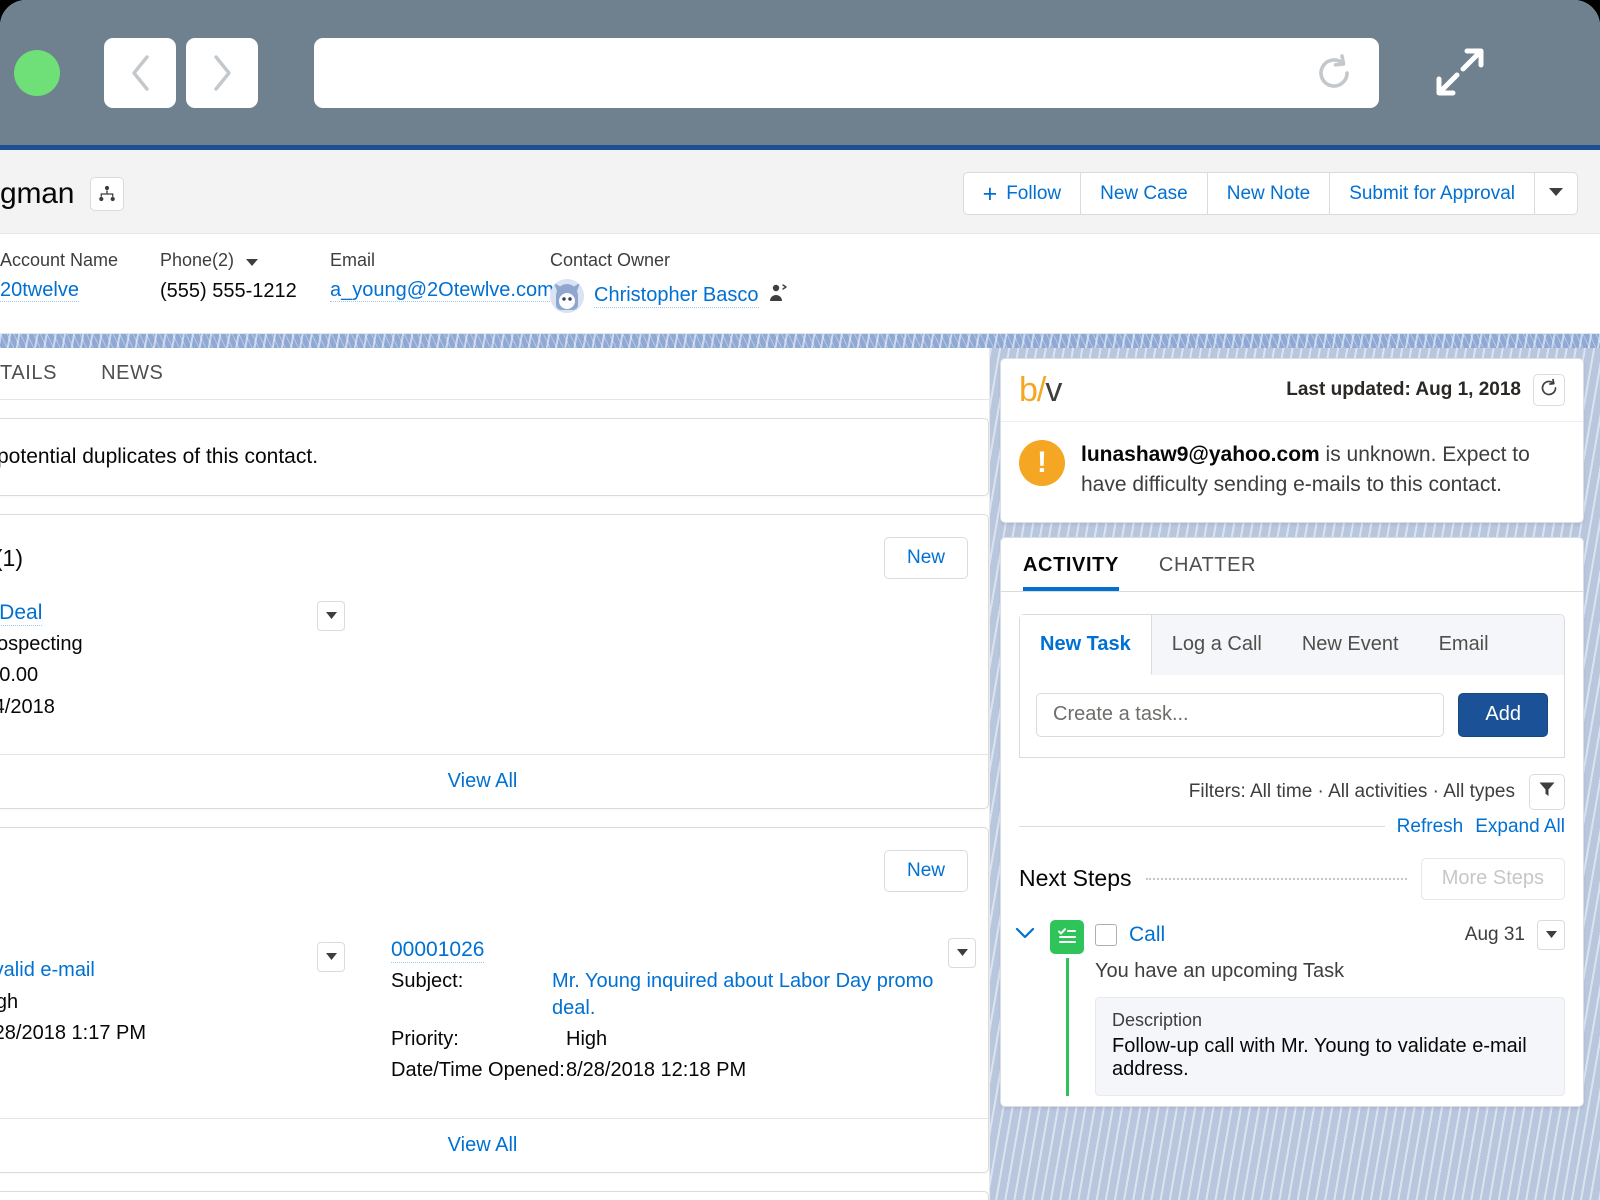 The height and width of the screenshot is (1200, 1600). Describe the element at coordinates (1556, 193) in the screenshot. I see `record-actions-more-button` at that location.